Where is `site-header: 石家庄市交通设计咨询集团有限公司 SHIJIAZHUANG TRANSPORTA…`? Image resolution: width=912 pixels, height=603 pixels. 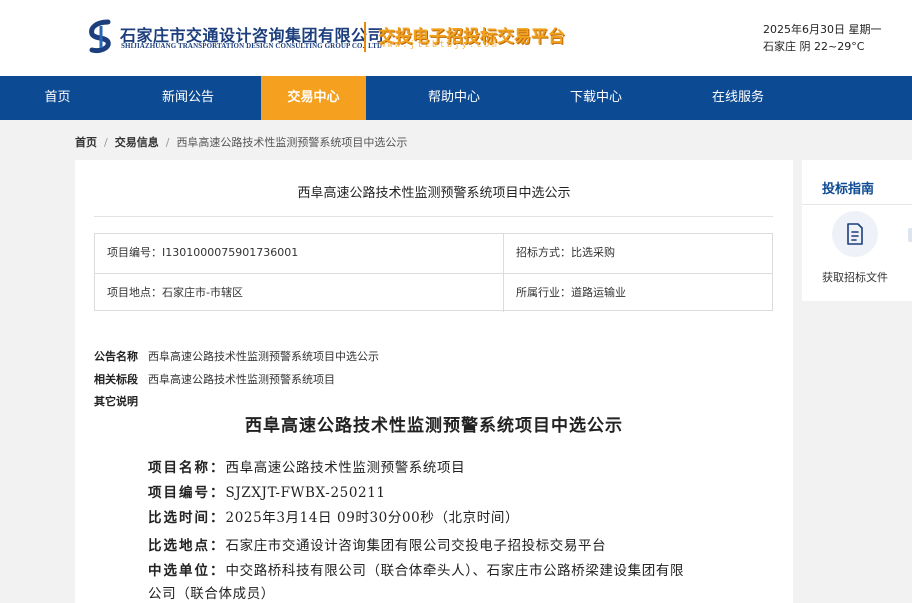
site-header: 石家庄市交通设计咨询集团有限公司 SHIJIAZHUANG TRANSPORTA… is located at coordinates (456, 38).